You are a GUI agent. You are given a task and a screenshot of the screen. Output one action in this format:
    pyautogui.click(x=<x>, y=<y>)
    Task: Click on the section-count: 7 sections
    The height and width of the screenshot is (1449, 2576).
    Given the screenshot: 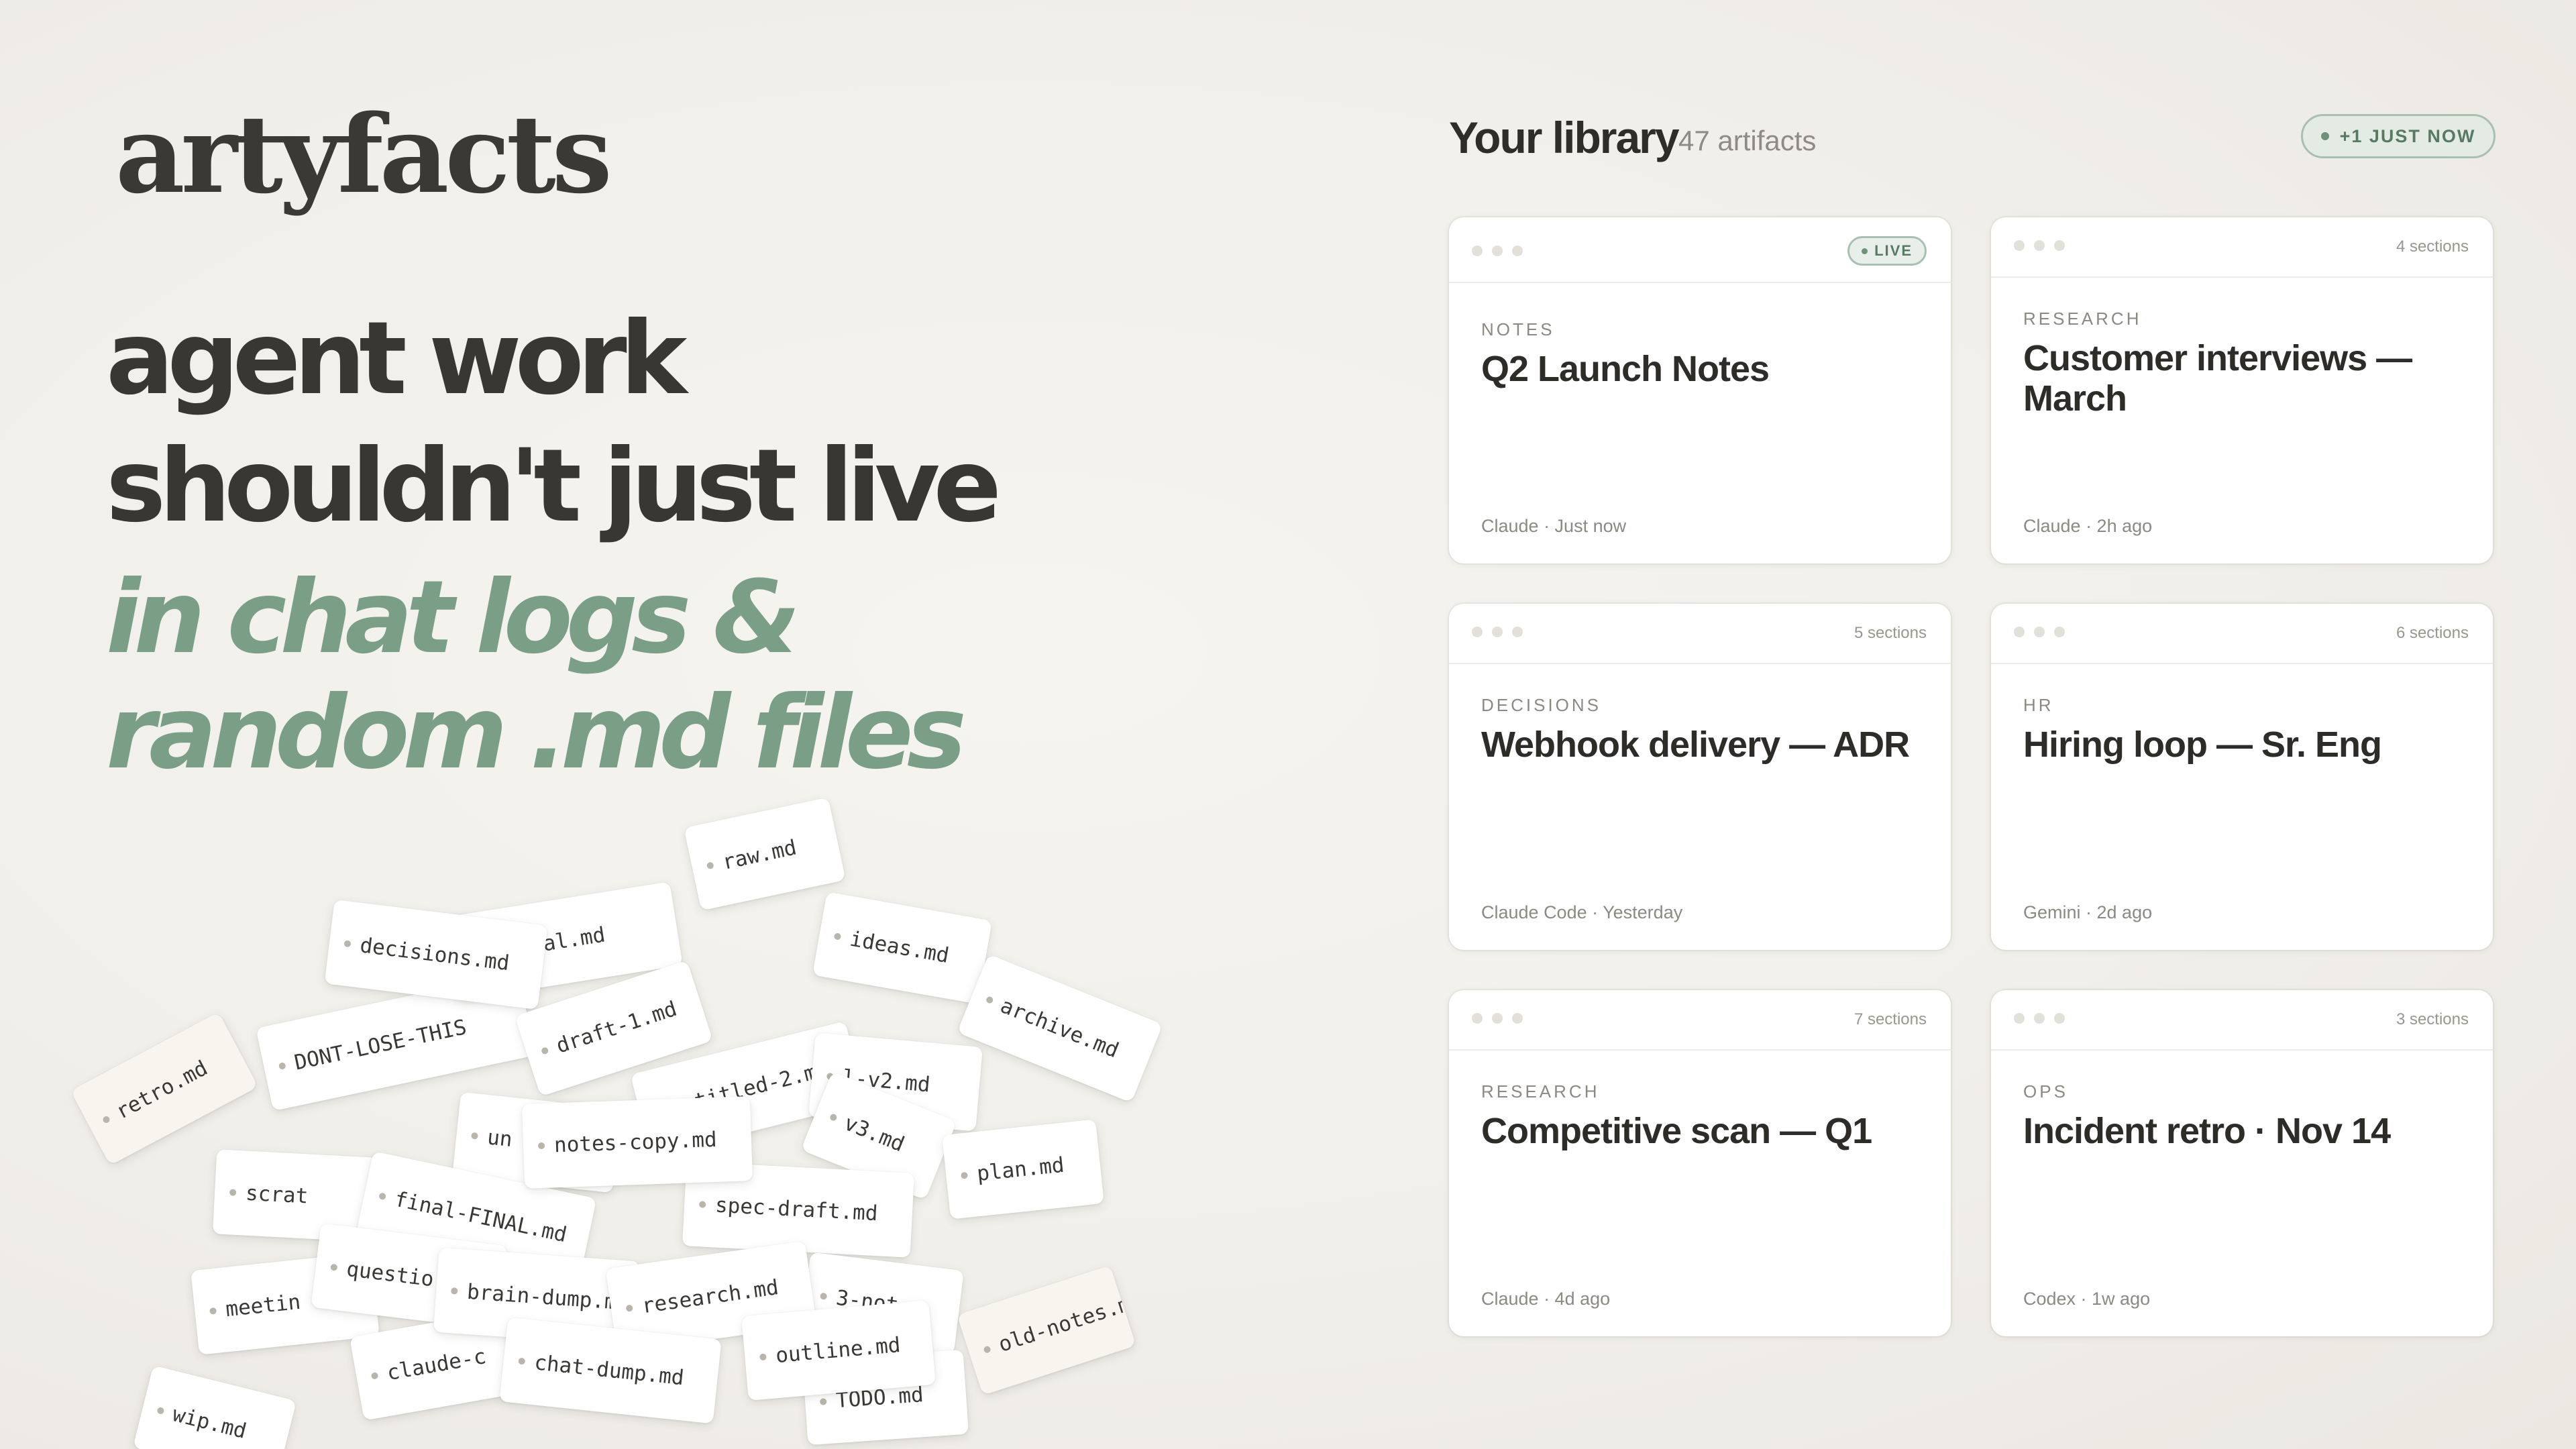 What is the action you would take?
    pyautogui.click(x=1890, y=1019)
    